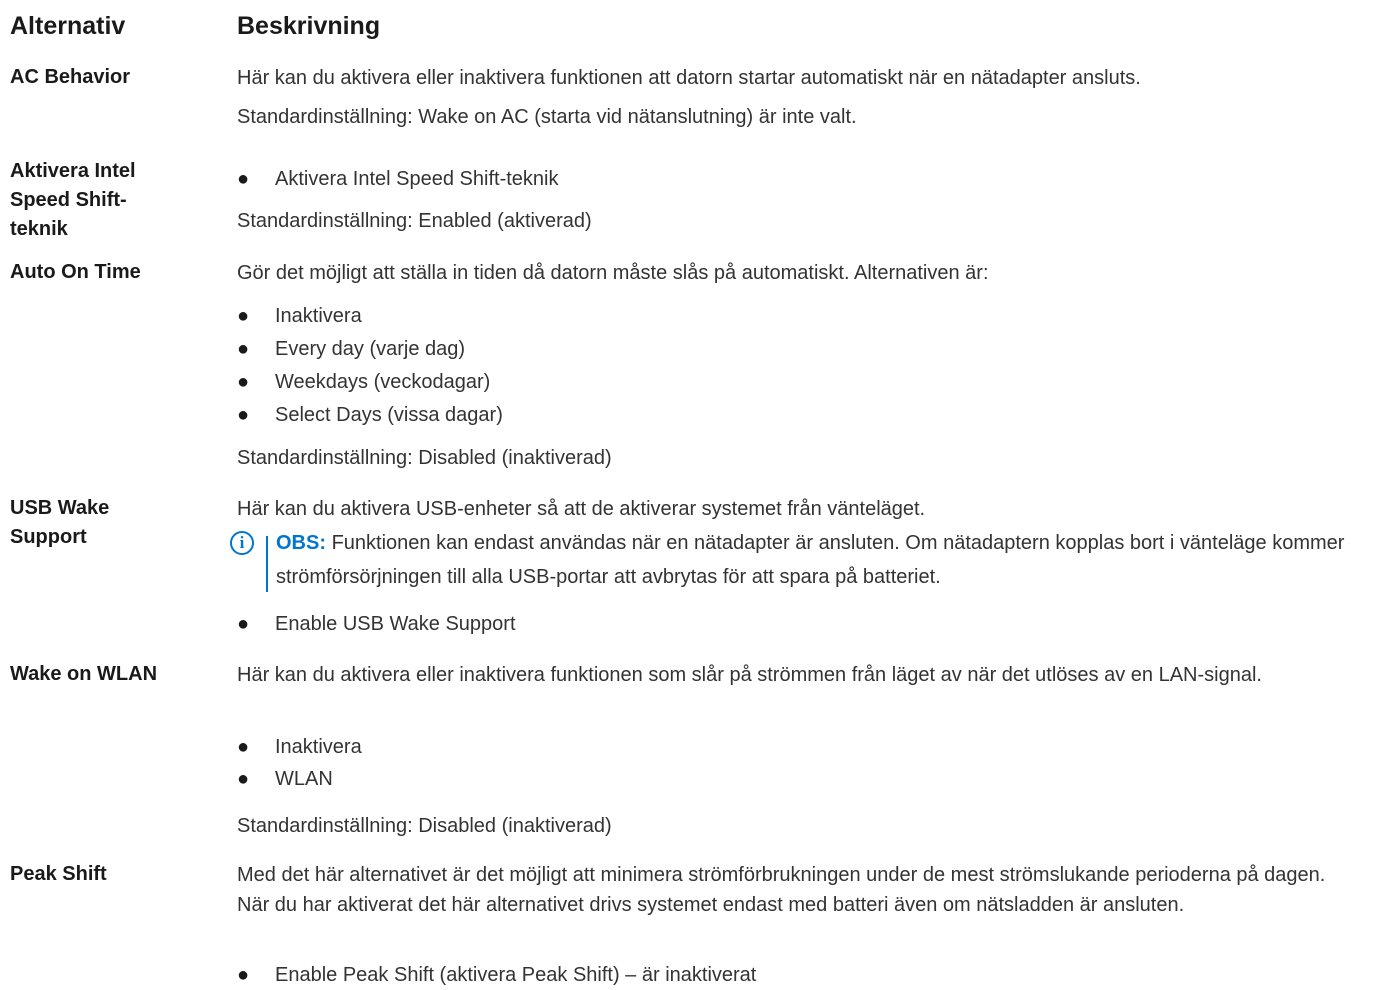 This screenshot has width=1376, height=990. Describe the element at coordinates (242, 543) in the screenshot. I see `info-icon: i` at that location.